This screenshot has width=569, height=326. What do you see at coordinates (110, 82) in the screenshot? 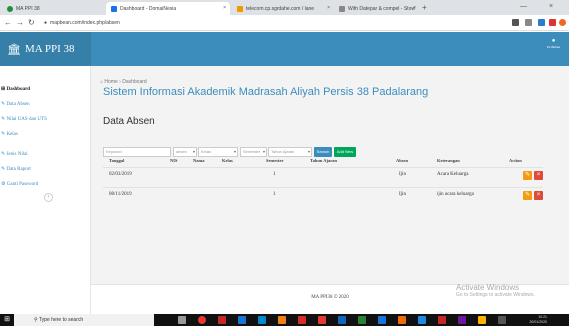
I see `breadcrumb-home: Home` at bounding box center [110, 82].